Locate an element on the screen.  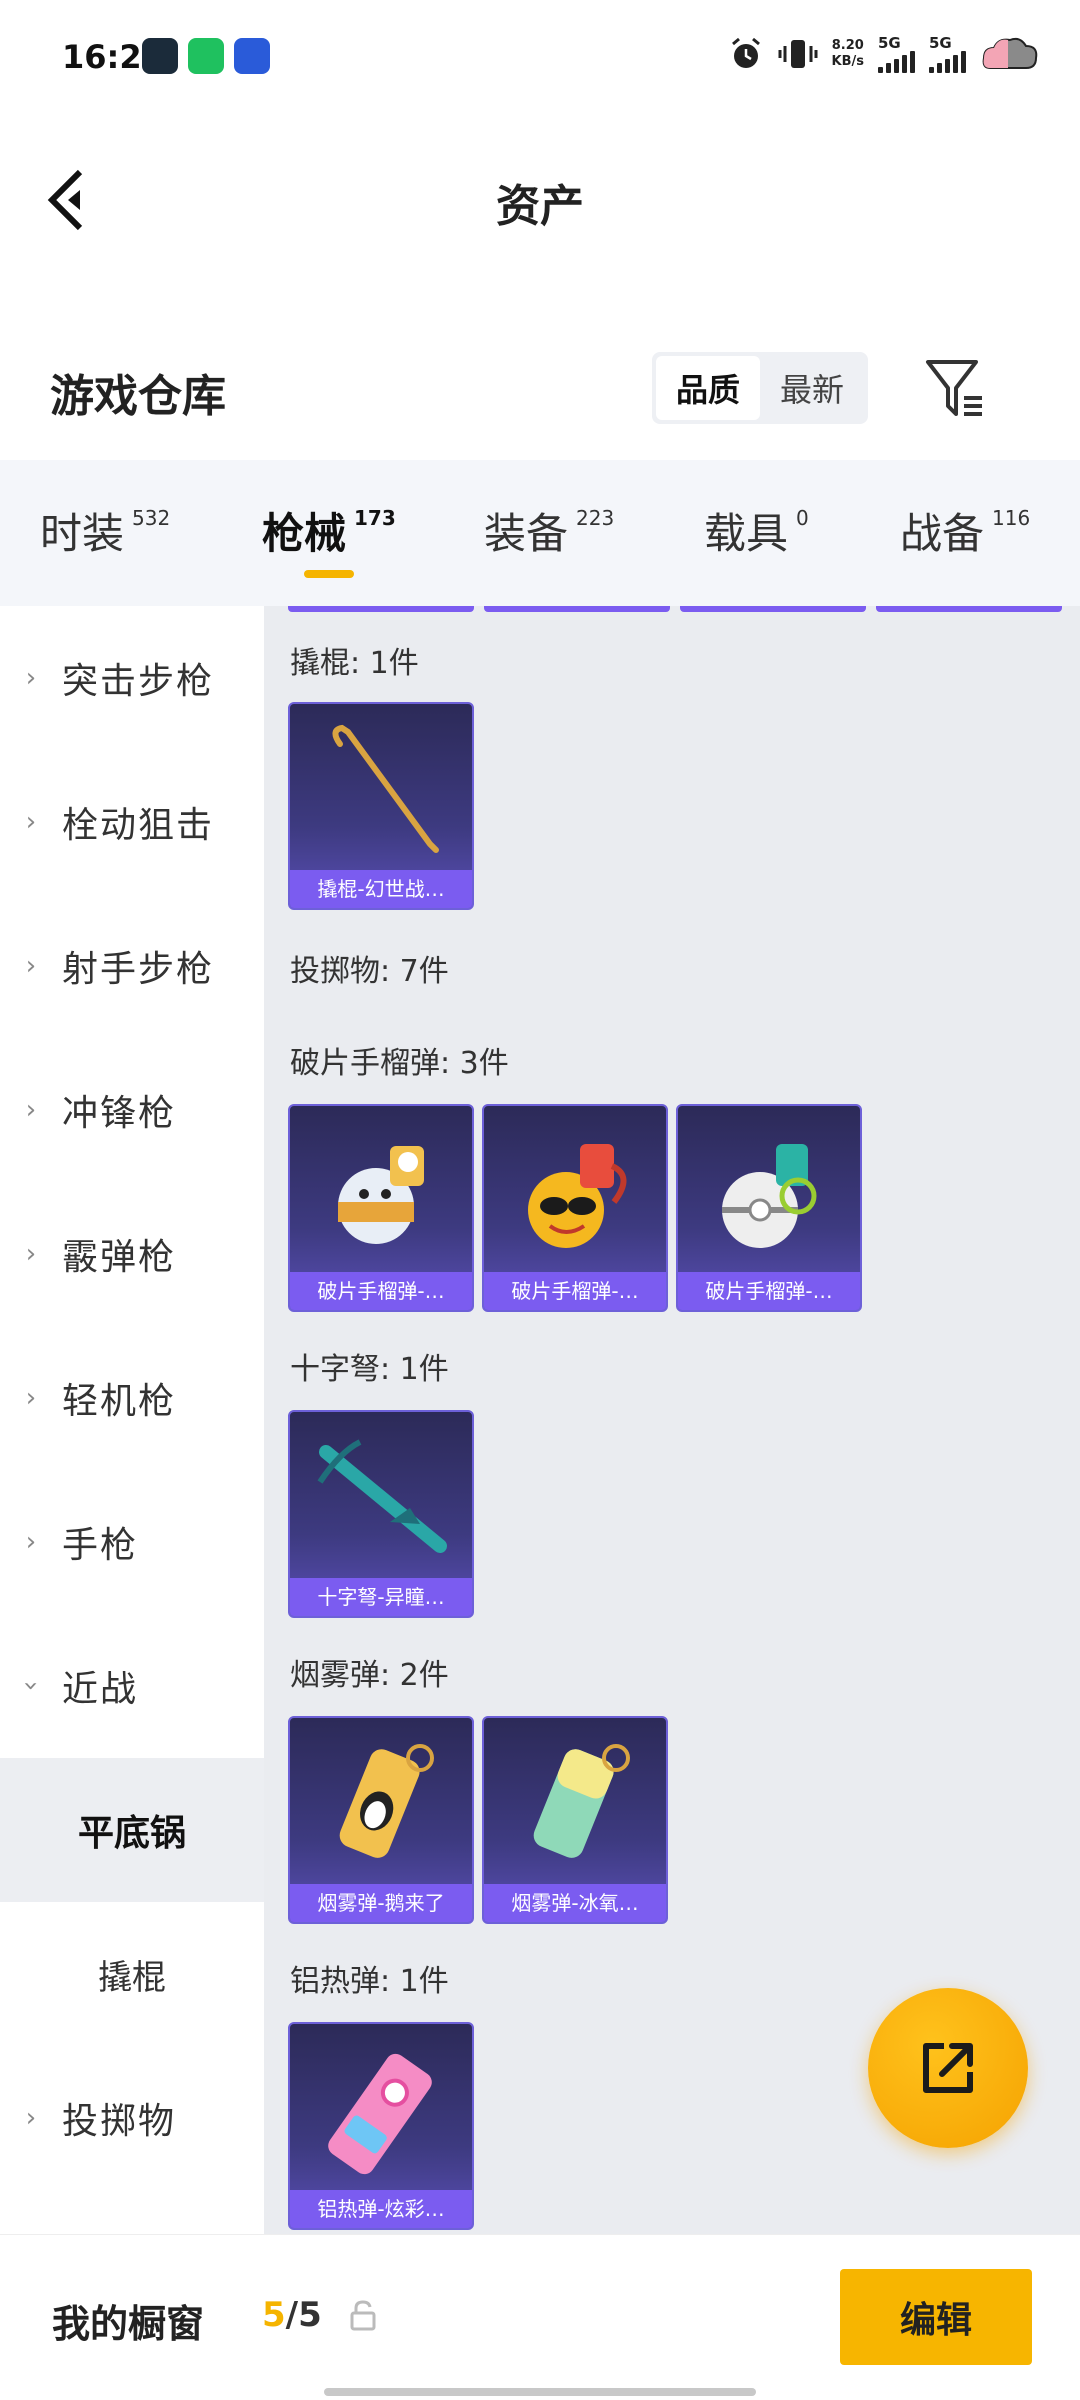
nav-item-shotgun: › 霰弹枪 is located at coordinates (132, 1254).